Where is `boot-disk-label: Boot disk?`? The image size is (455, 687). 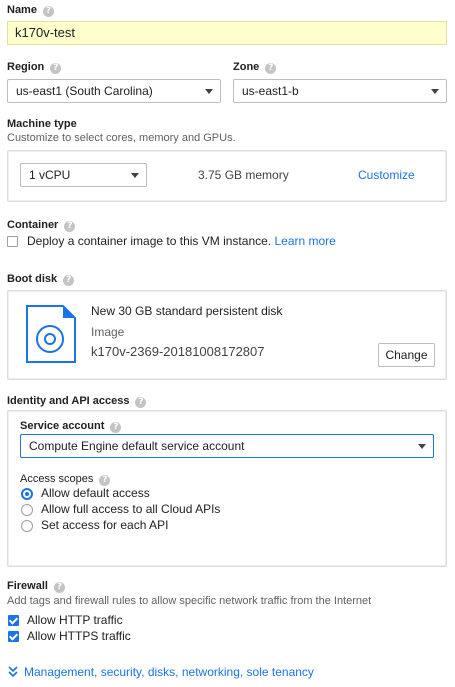 boot-disk-label: Boot disk? is located at coordinates (41, 279).